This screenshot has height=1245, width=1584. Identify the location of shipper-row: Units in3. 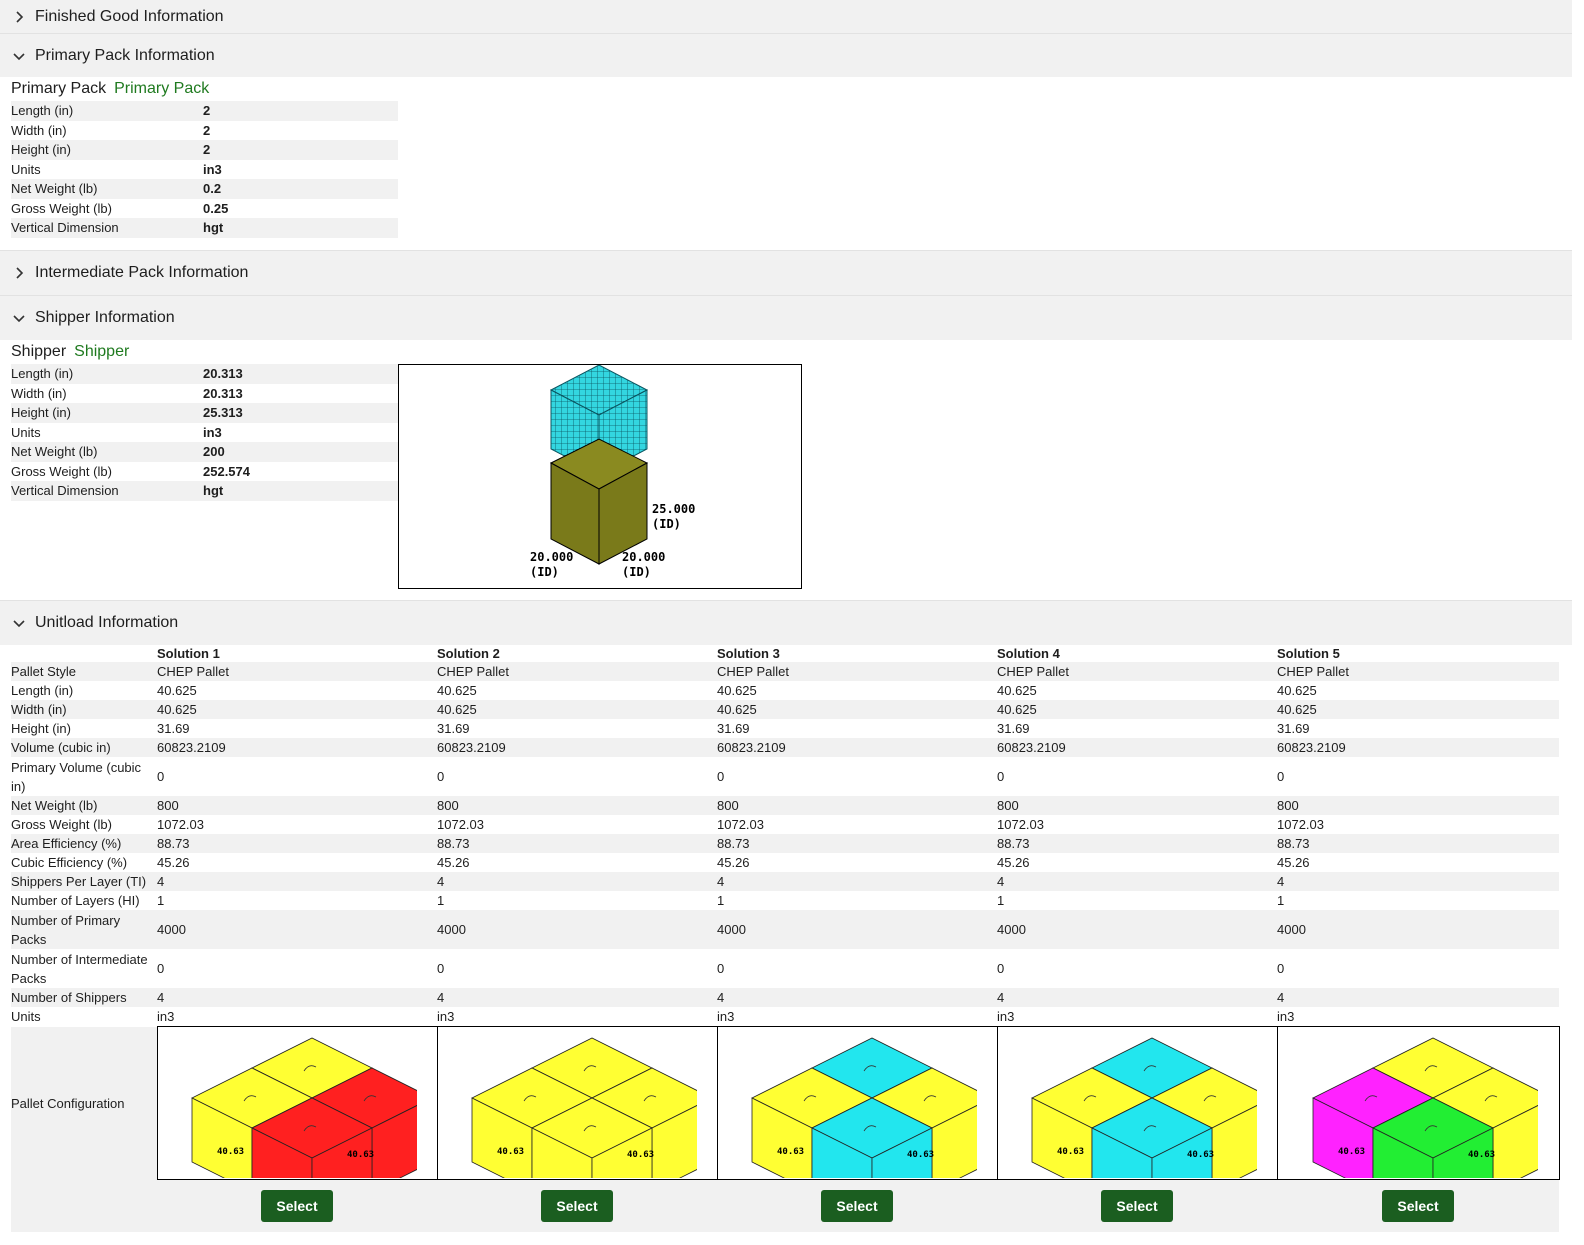
(204, 433).